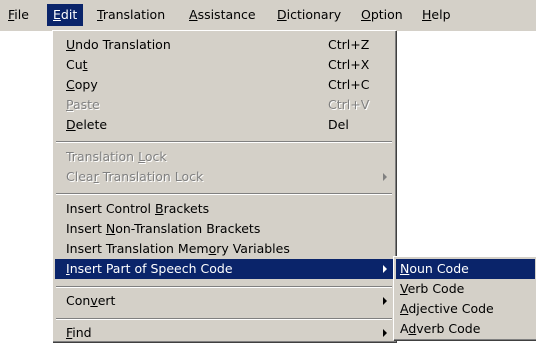  I want to click on menu-item-insert-part-of-speech-code: Insert Part of Speech Code, so click(224, 269).